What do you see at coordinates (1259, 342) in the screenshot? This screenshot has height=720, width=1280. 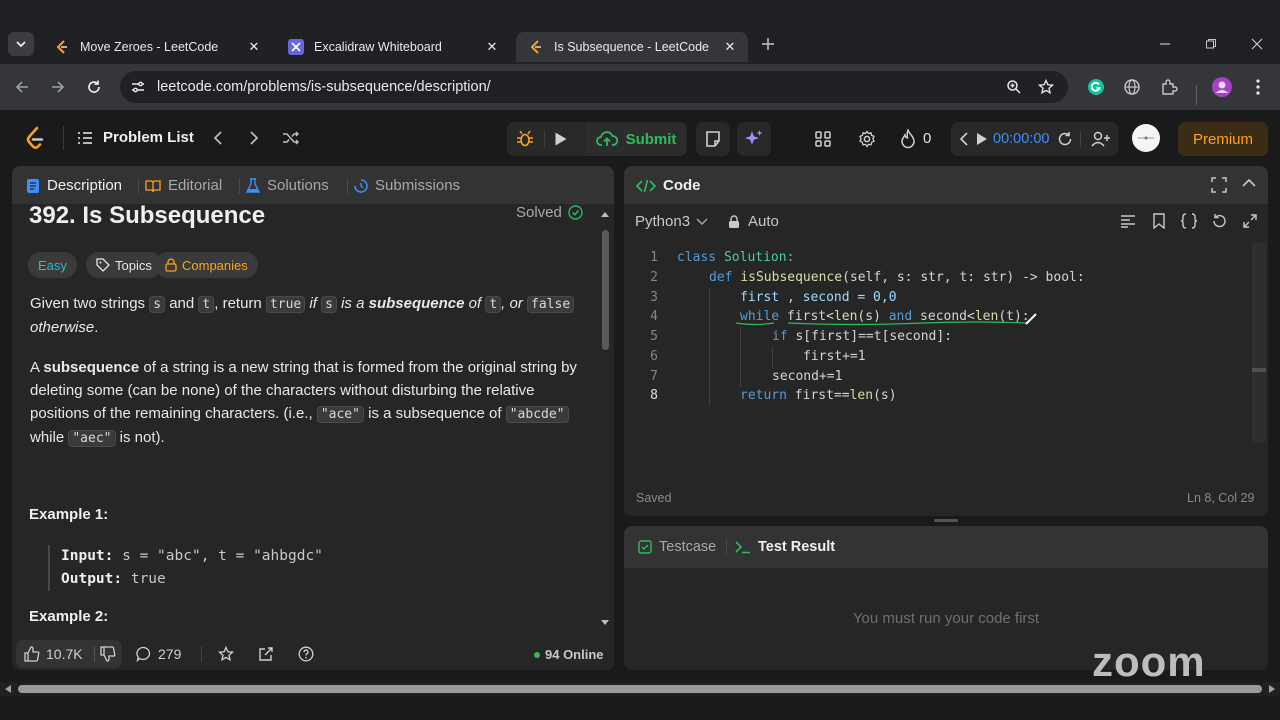 I see `editor-scrollbar` at bounding box center [1259, 342].